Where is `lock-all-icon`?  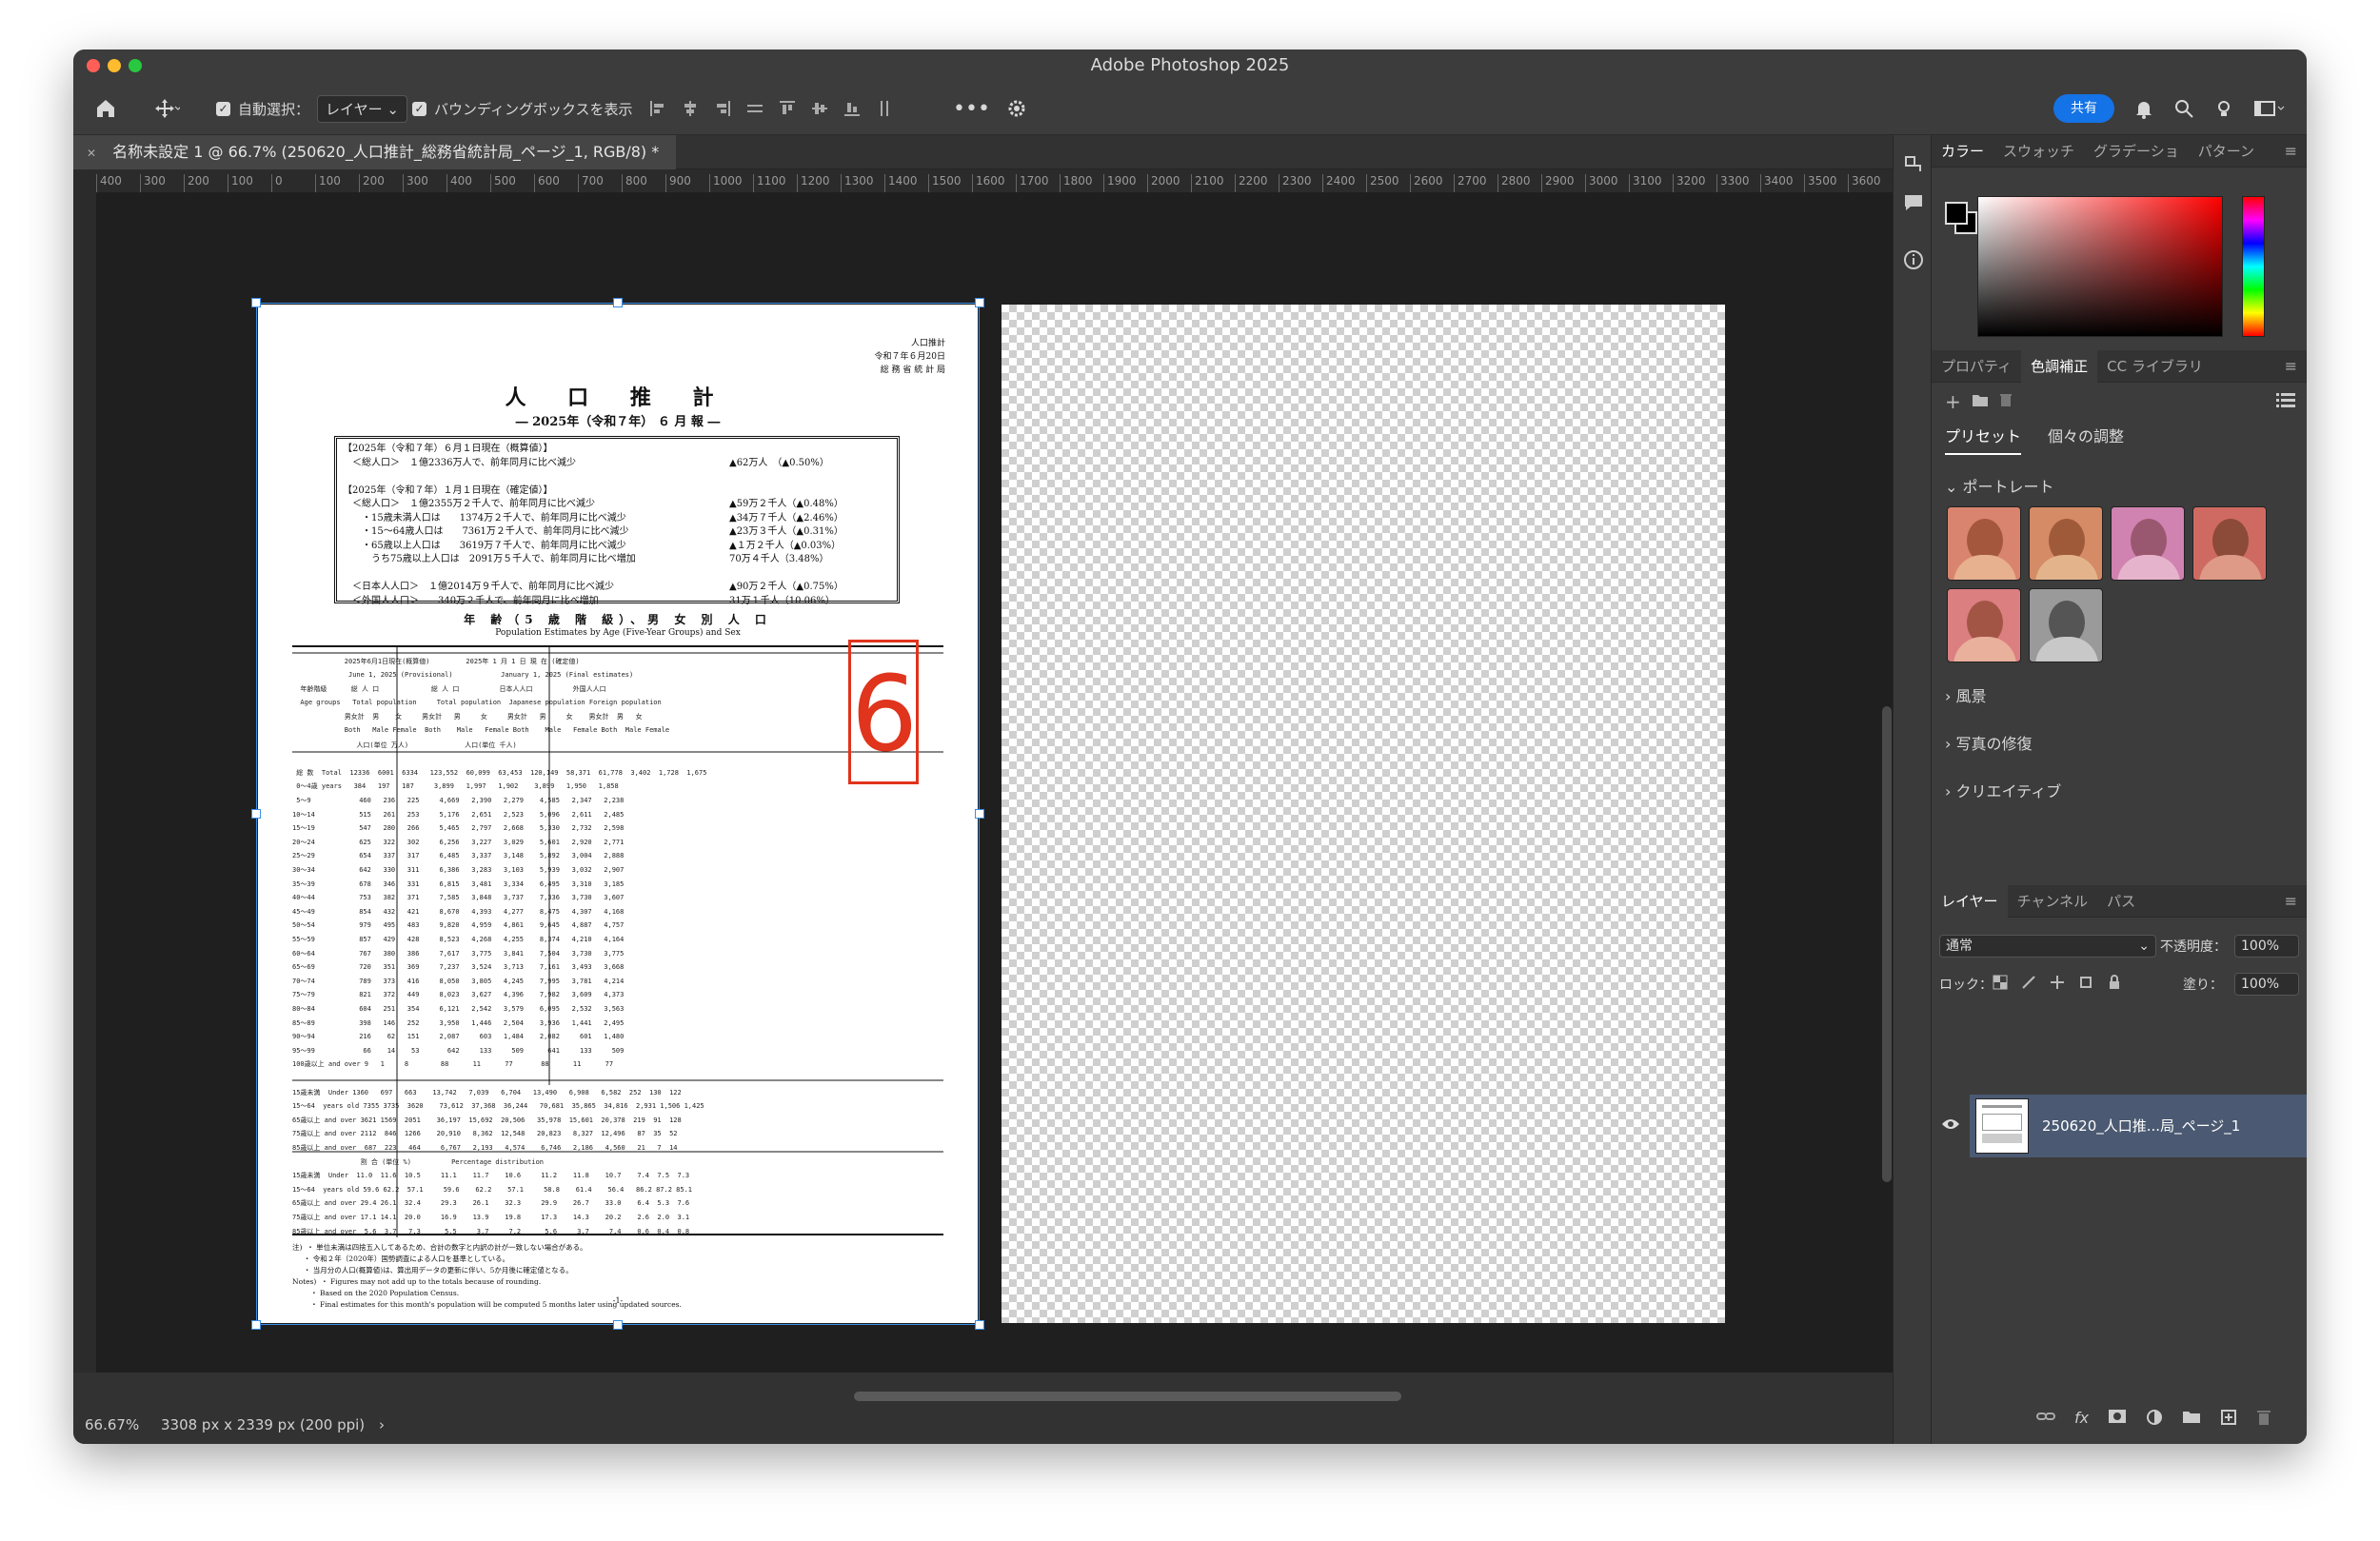
lock-all-icon is located at coordinates (2114, 982).